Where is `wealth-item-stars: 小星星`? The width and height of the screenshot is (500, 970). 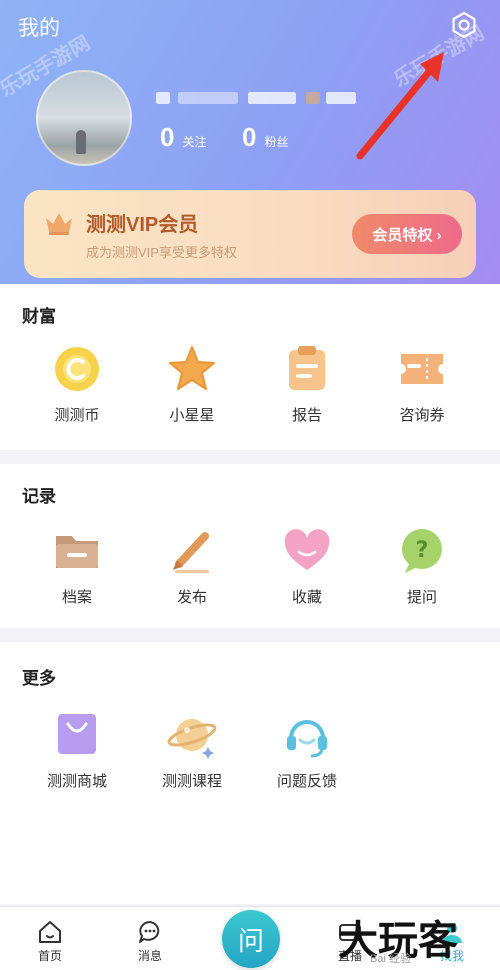
wealth-item-stars: 小星星 is located at coordinates (192, 384).